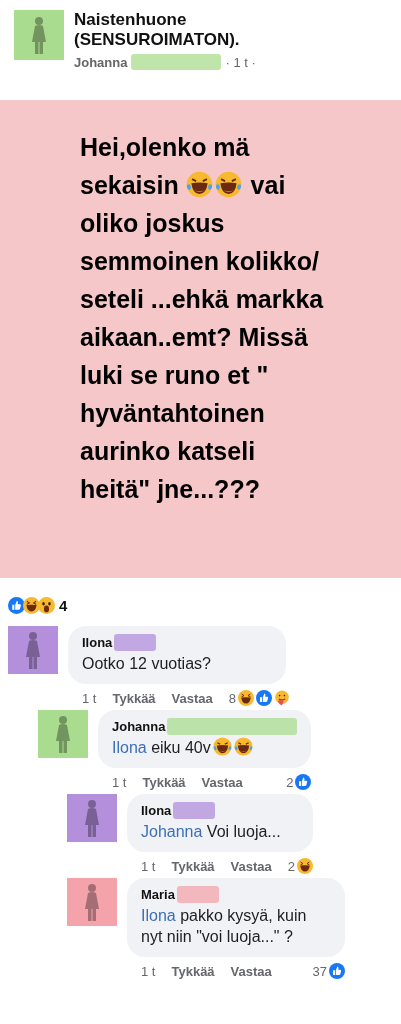 The width and height of the screenshot is (401, 1024). Describe the element at coordinates (139, 726) in the screenshot. I see `commenter-name: Johanna` at that location.